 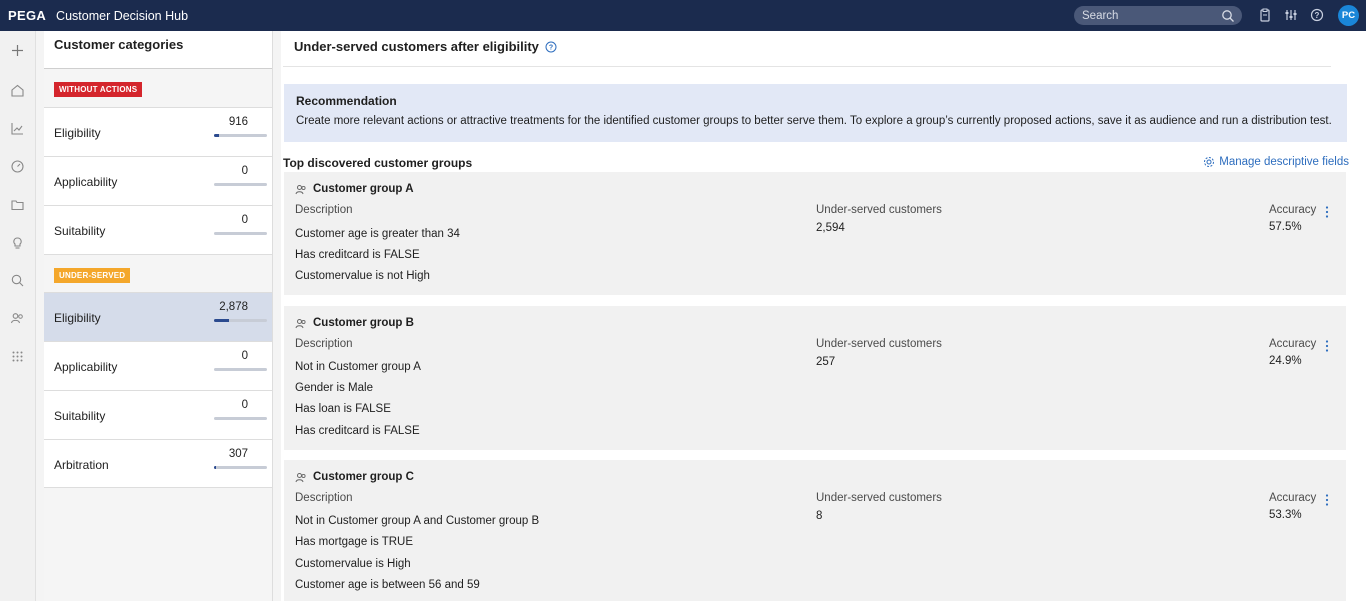 I want to click on criterion: Customervalue is not High, so click(x=362, y=276).